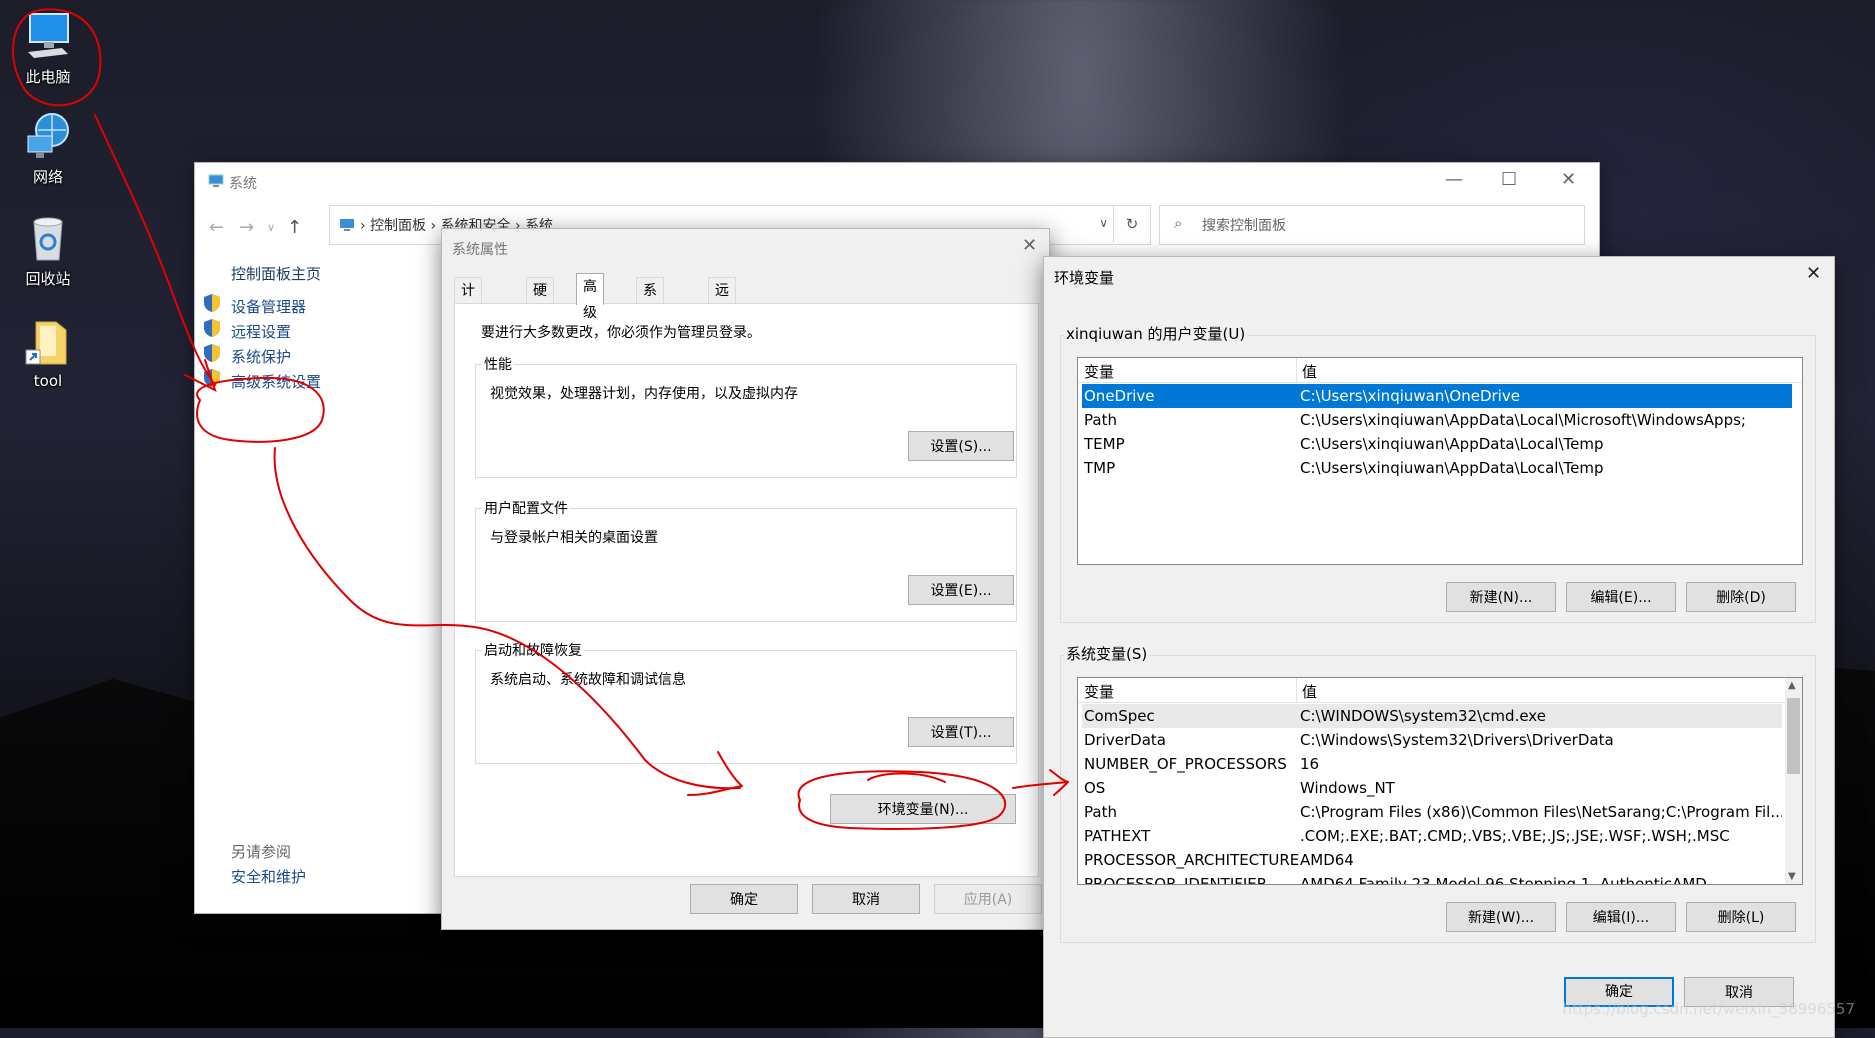 The width and height of the screenshot is (1875, 1038). What do you see at coordinates (468, 327) in the screenshot?
I see `tab-computer-name: 计算机名` at bounding box center [468, 327].